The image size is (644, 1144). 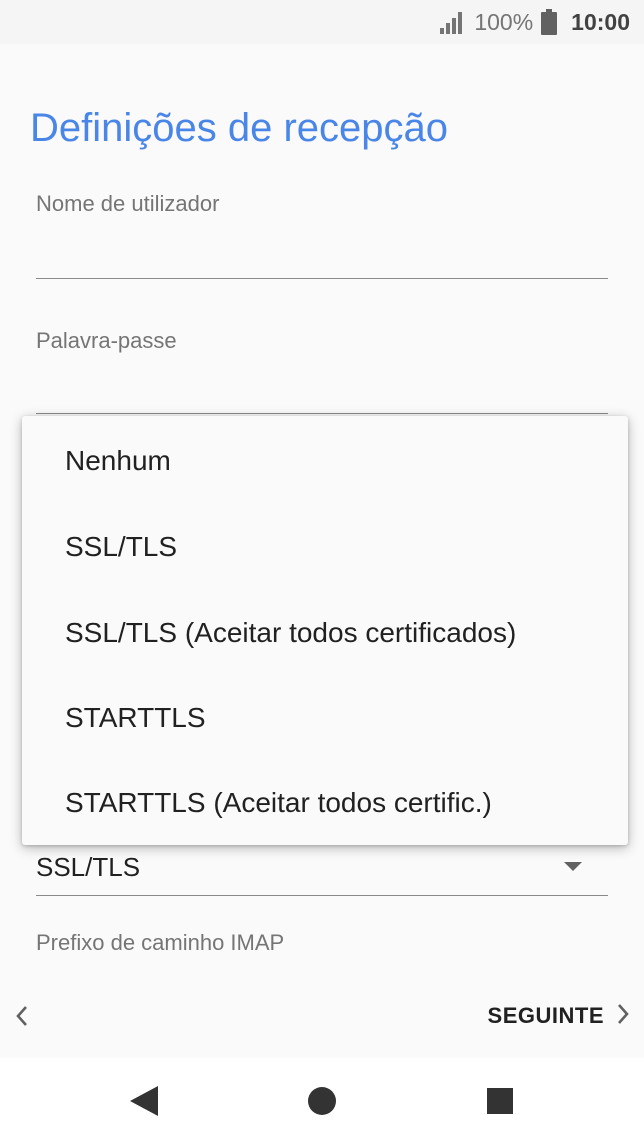 What do you see at coordinates (88, 867) in the screenshot?
I see `security-type-select: SSL/TLS` at bounding box center [88, 867].